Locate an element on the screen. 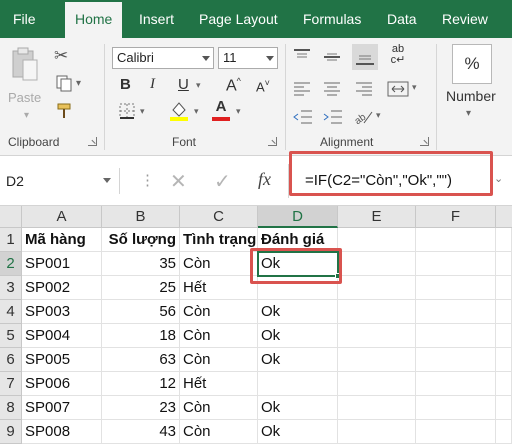 This screenshot has width=512, height=447. tab-file: File is located at coordinates (24, 19).